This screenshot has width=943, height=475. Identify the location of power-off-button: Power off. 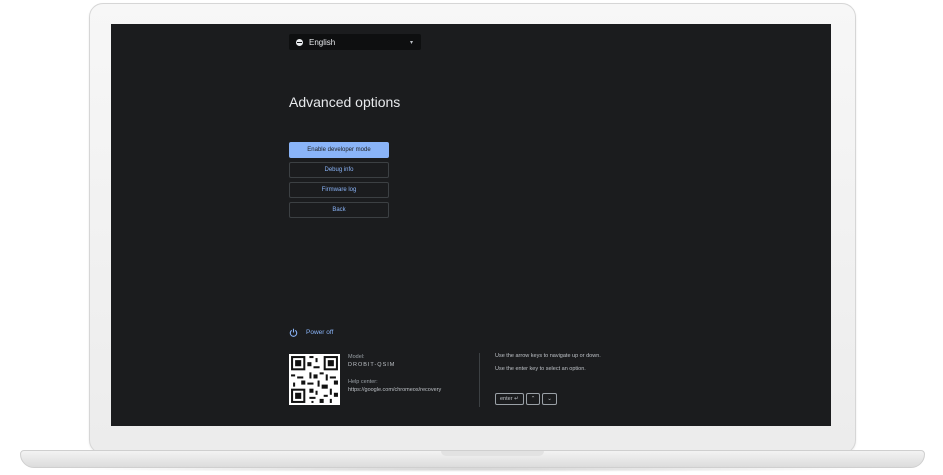
(311, 332).